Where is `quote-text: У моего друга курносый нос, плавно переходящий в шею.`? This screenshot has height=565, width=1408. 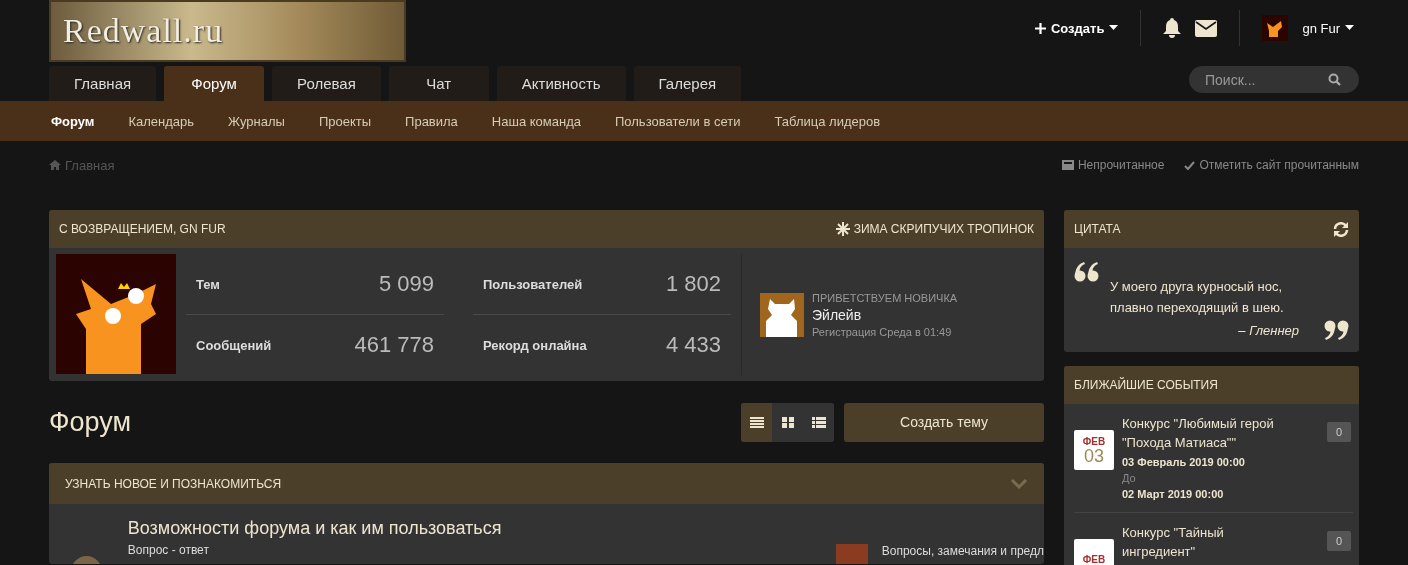 quote-text: У моего друга курносый нос, плавно переходящий в шею. is located at coordinates (1197, 297).